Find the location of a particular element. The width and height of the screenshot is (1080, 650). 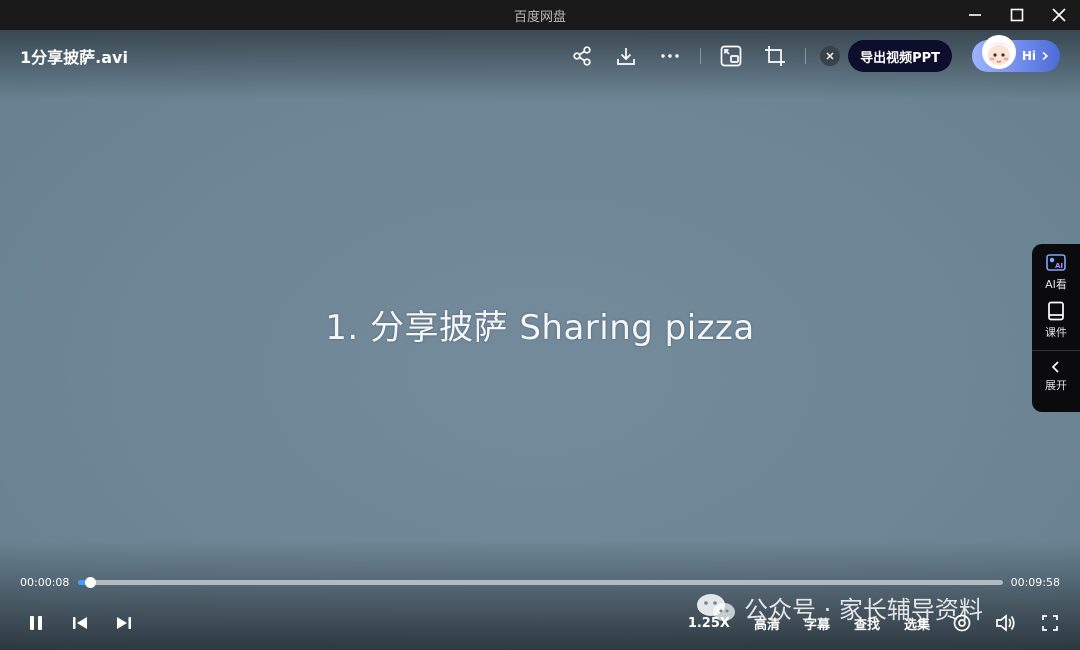

ai-assistant-button: Hi is located at coordinates (1016, 53).